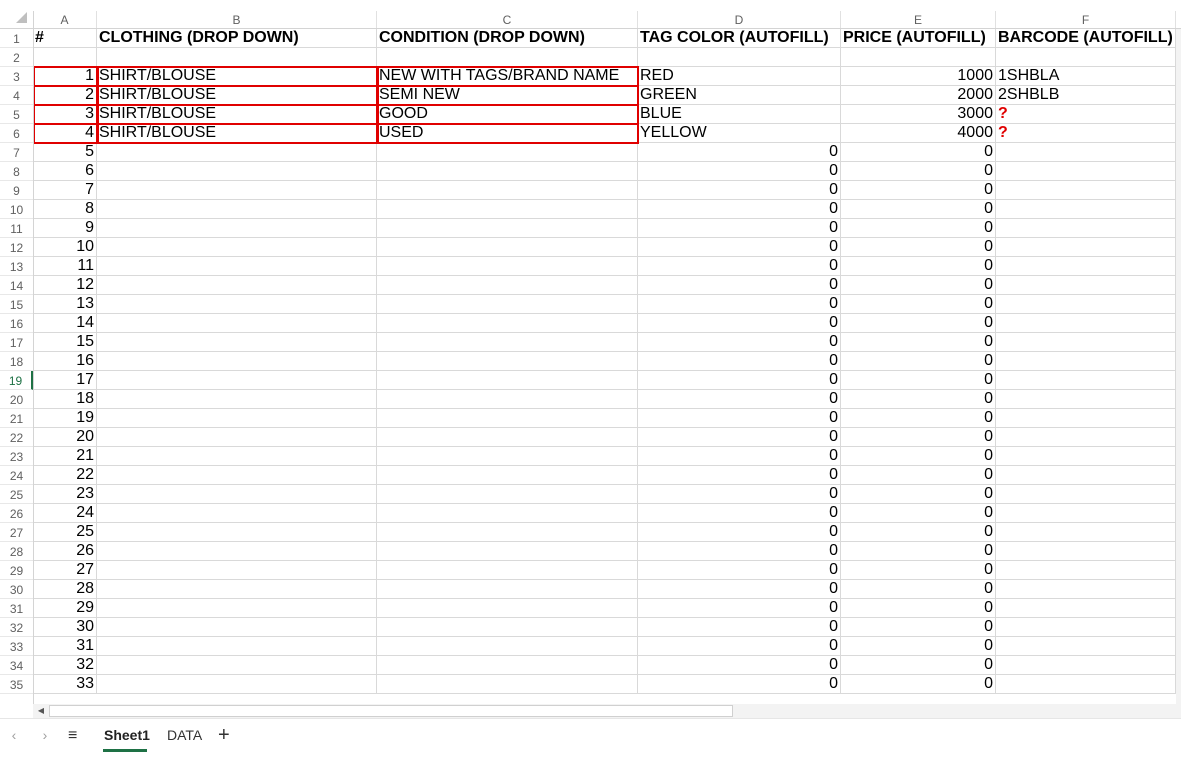  What do you see at coordinates (65, 266) in the screenshot?
I see `cell-a13: 11` at bounding box center [65, 266].